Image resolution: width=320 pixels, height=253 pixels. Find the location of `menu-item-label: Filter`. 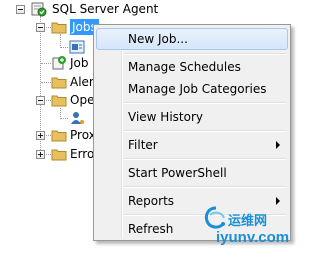

menu-item-label: Filter is located at coordinates (143, 145).